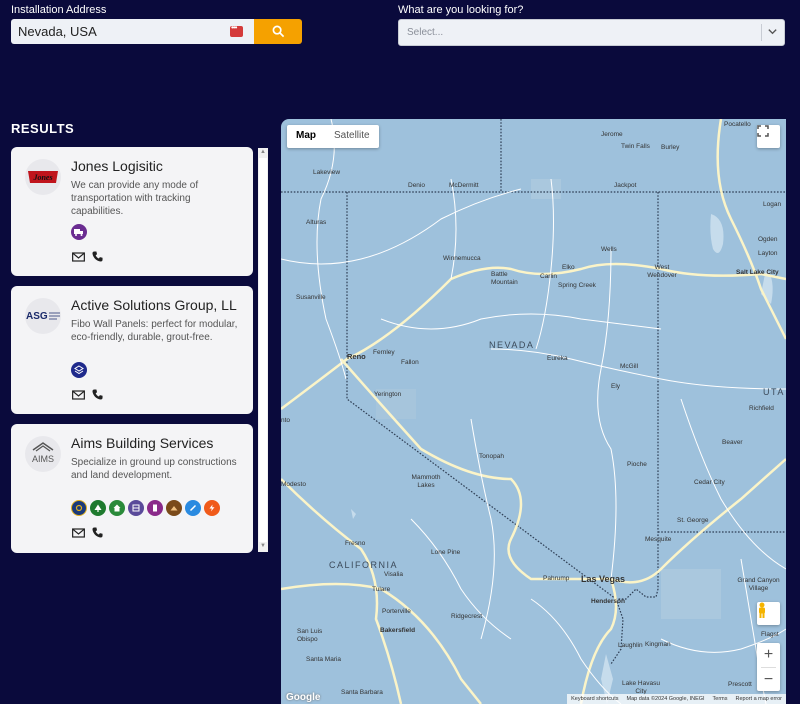 The image size is (800, 704). What do you see at coordinates (770, 634) in the screenshot?
I see `city-label: Flagst` at bounding box center [770, 634].